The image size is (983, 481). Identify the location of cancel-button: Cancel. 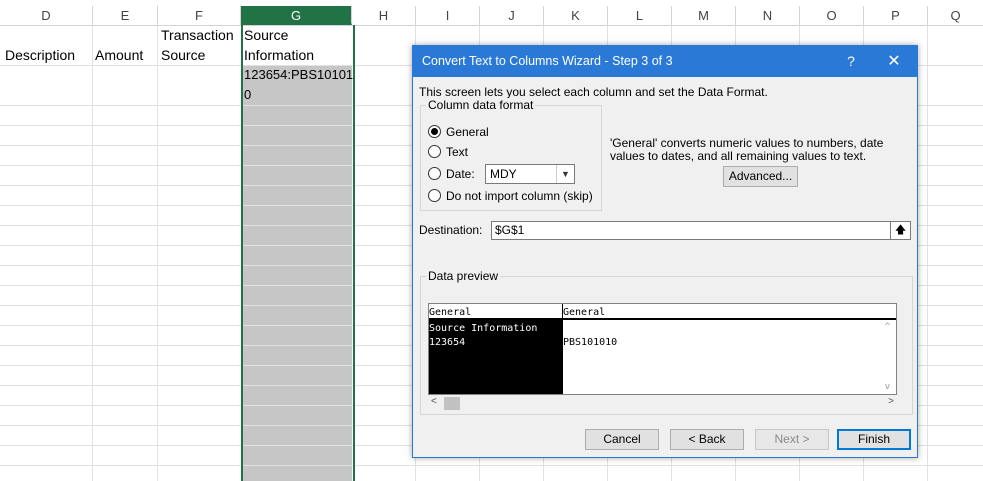
(622, 439).